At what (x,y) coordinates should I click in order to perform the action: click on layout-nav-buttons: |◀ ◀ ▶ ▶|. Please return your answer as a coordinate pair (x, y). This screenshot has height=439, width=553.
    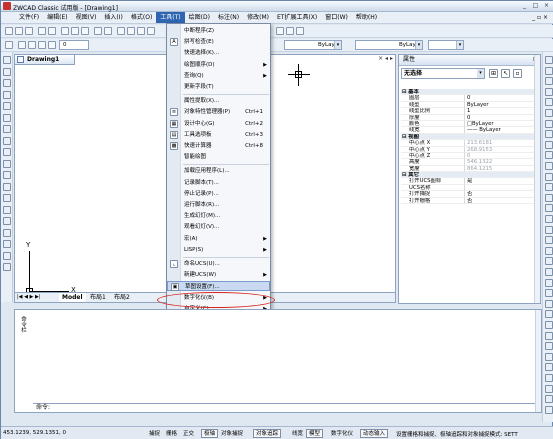
    Looking at the image, I should click on (29, 297).